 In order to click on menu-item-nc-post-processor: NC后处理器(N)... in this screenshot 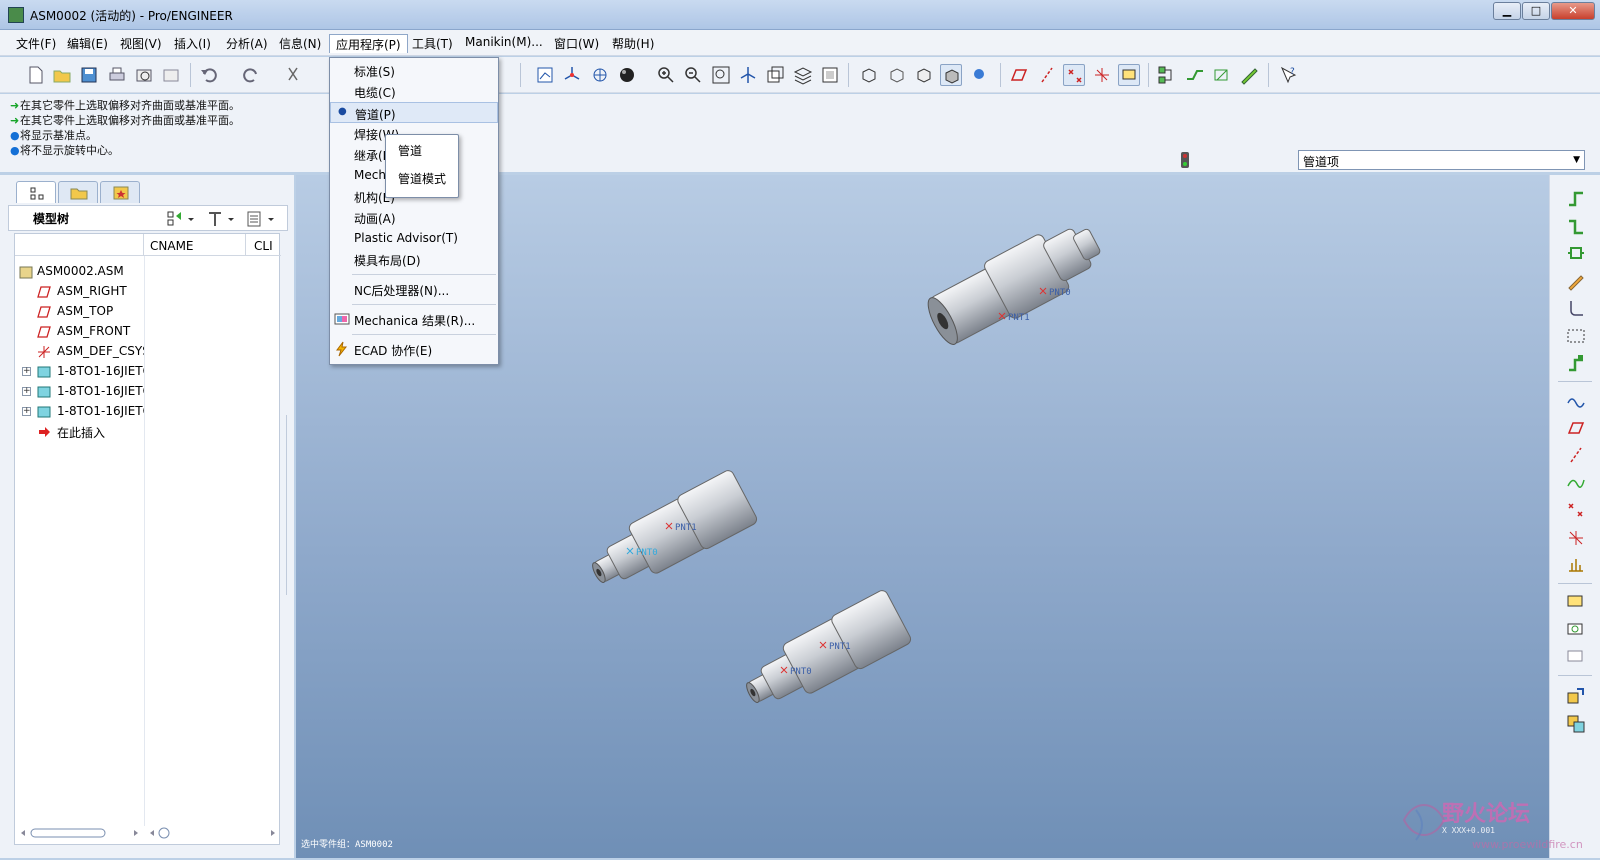, I will do `click(414, 289)`.